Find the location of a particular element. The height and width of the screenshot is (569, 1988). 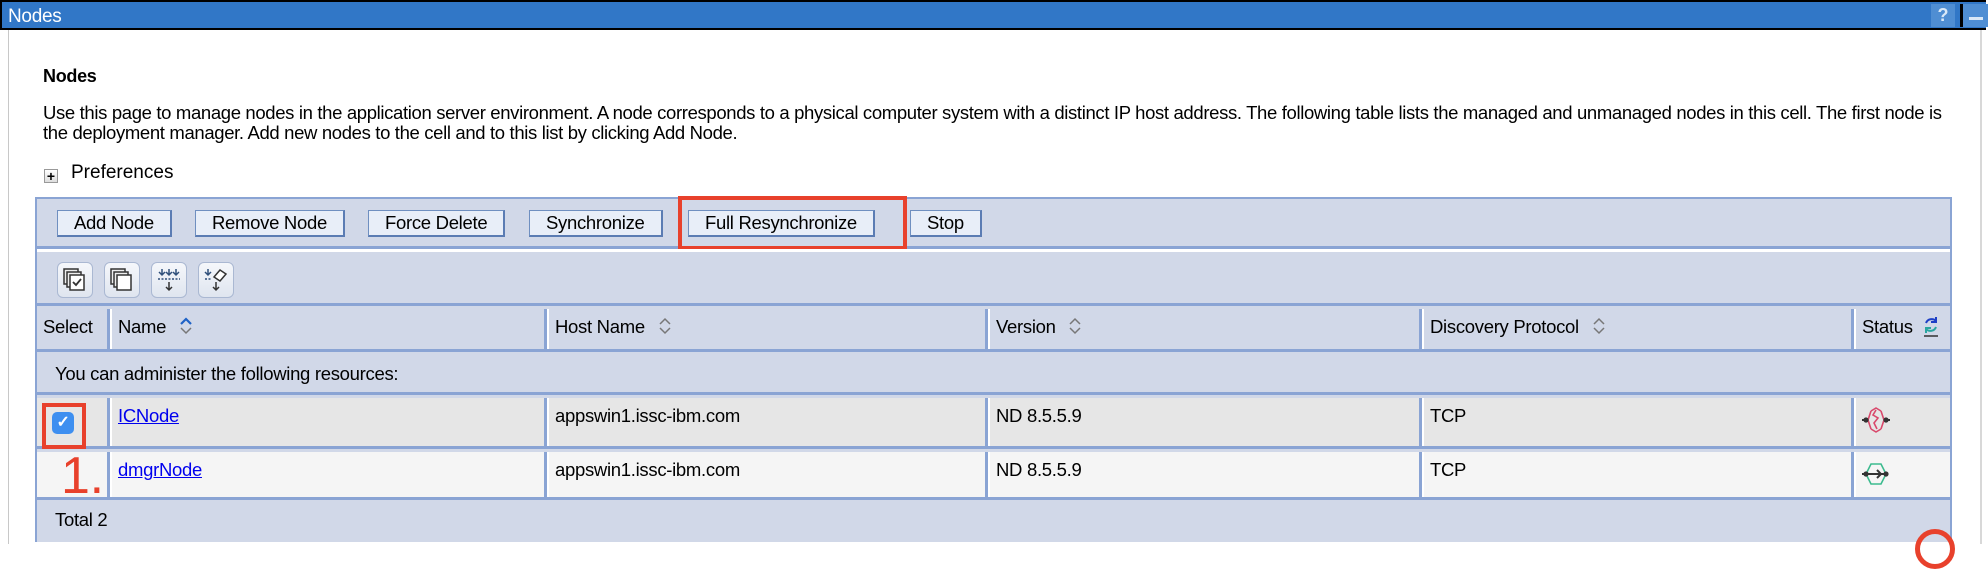

sort-ascending-icon is located at coordinates (186, 326).